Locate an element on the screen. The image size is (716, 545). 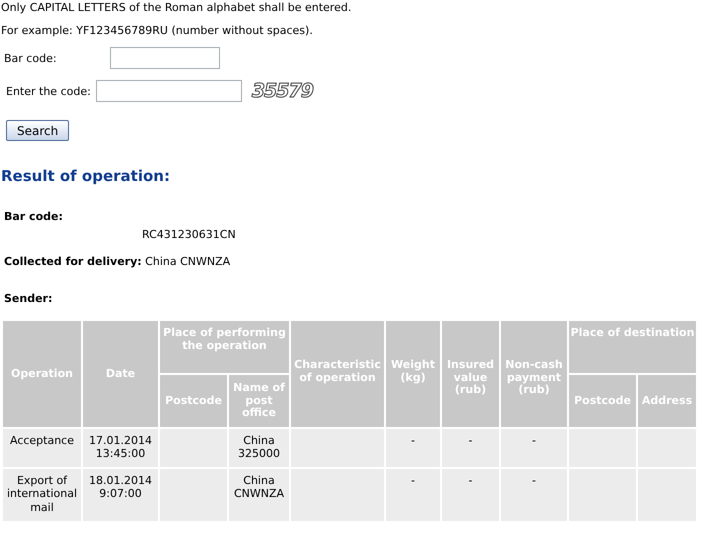
code-input is located at coordinates (169, 91).